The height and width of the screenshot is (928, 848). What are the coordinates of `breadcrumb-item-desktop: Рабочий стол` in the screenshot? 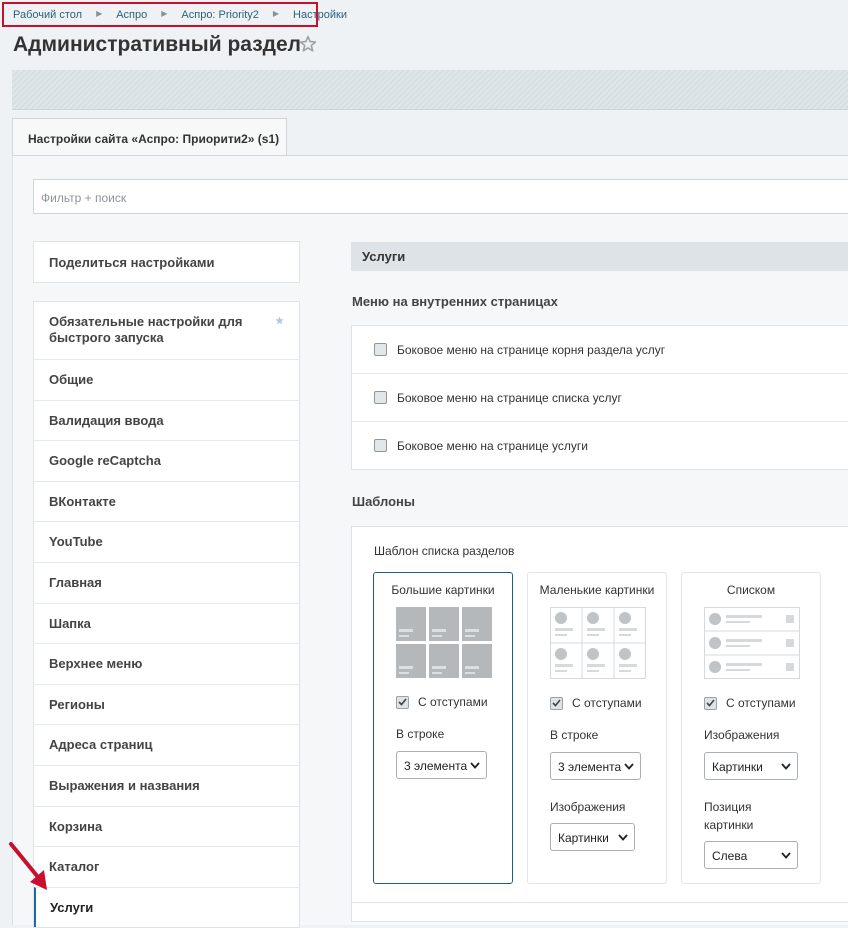 It's located at (47, 15).